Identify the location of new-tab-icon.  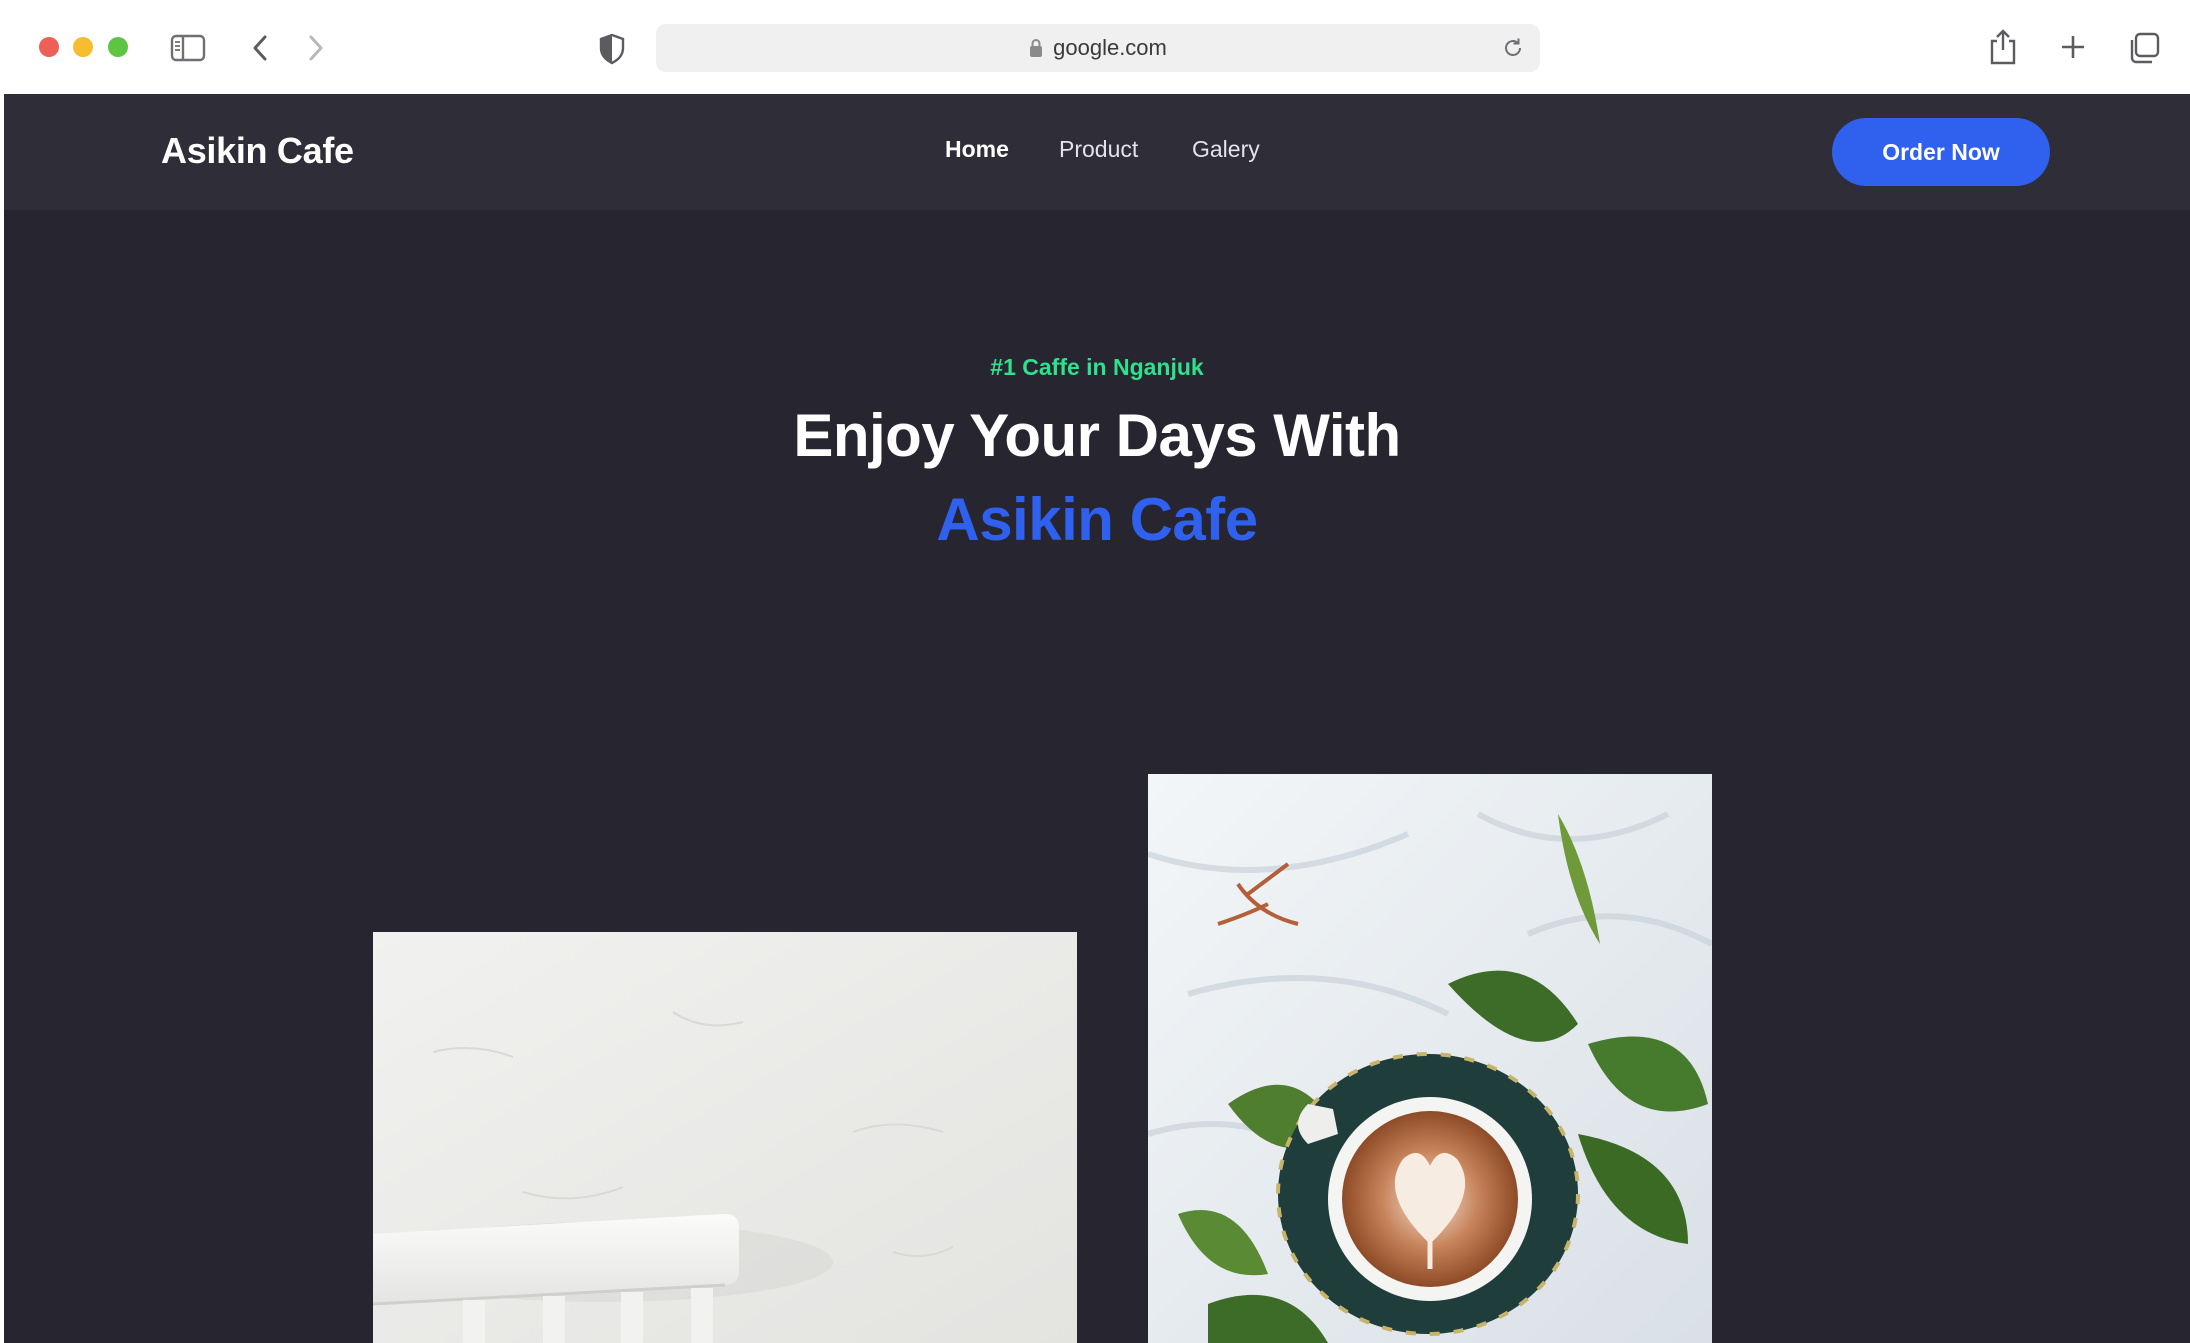
(2073, 47).